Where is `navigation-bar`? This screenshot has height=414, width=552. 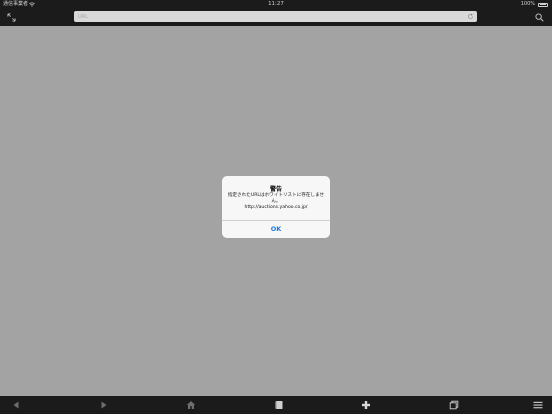
navigation-bar is located at coordinates (276, 17).